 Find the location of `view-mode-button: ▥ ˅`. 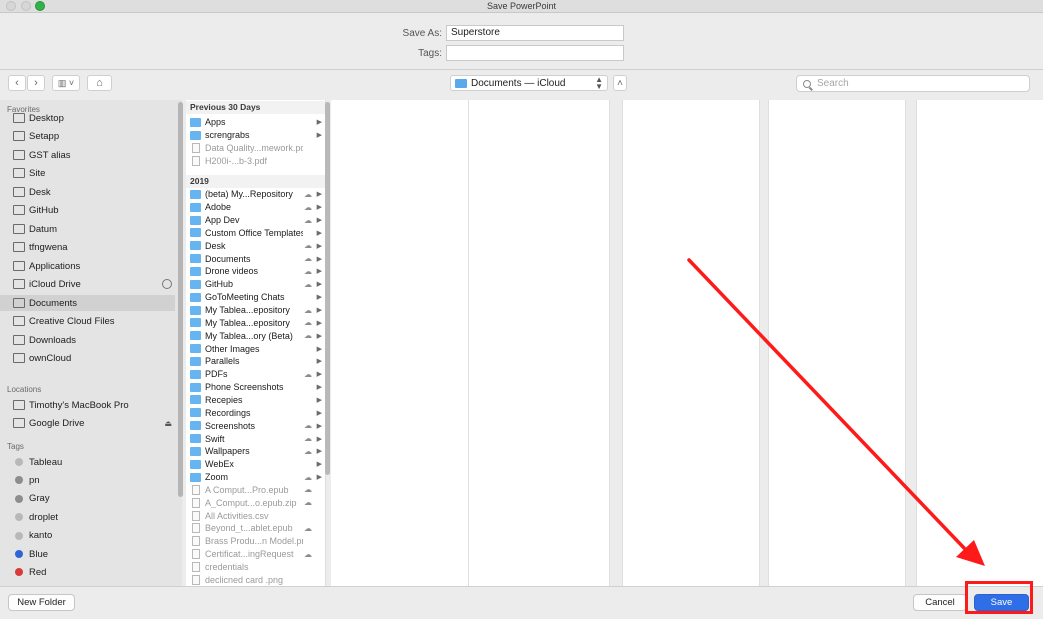

view-mode-button: ▥ ˅ is located at coordinates (66, 83).